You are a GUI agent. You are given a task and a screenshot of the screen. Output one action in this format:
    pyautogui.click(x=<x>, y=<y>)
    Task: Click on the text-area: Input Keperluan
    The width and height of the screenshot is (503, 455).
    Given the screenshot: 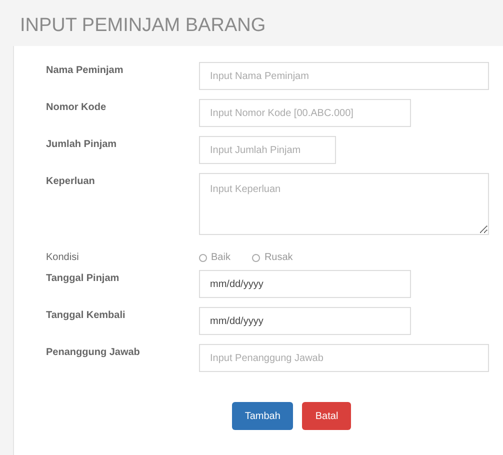 What is the action you would take?
    pyautogui.click(x=344, y=204)
    